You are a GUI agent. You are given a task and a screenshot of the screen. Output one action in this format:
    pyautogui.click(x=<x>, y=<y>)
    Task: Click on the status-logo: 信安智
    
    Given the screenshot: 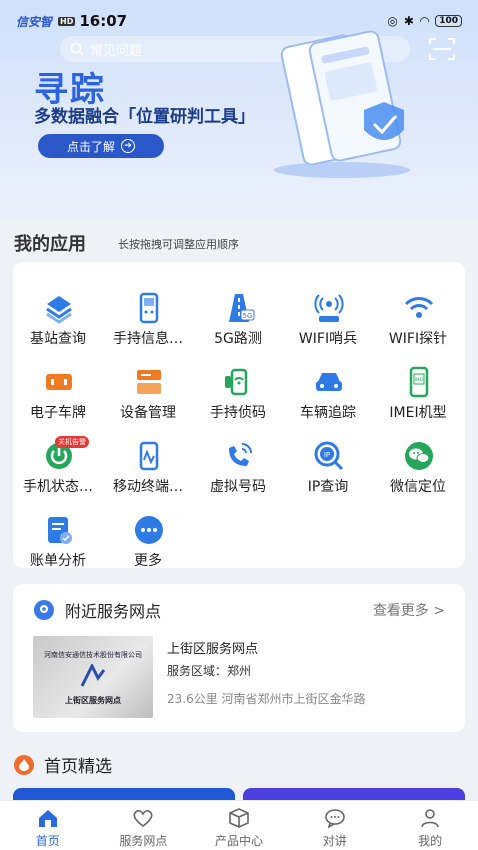 What is the action you would take?
    pyautogui.click(x=34, y=21)
    